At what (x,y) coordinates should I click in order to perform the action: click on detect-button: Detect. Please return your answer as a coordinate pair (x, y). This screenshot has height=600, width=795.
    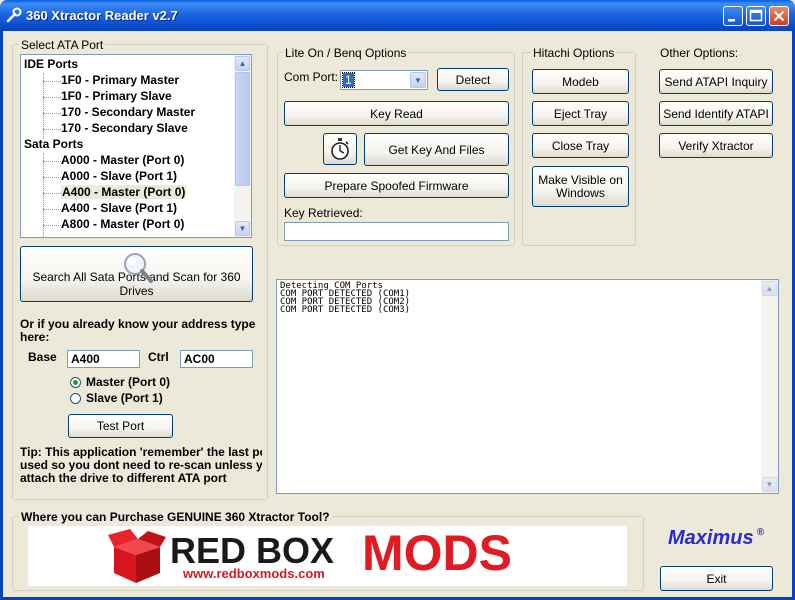
    Looking at the image, I should click on (473, 79).